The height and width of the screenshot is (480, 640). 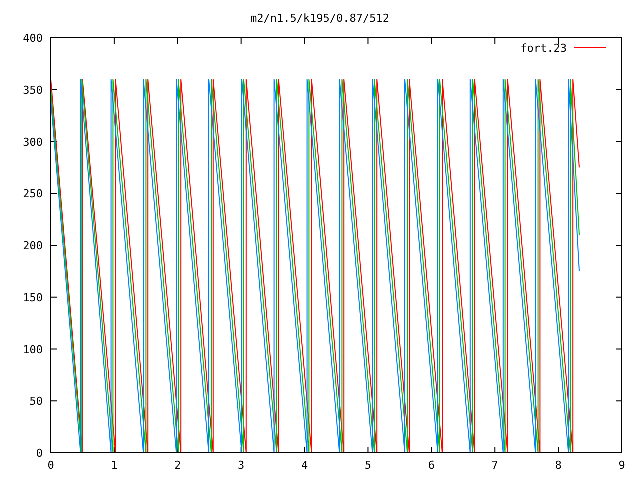 I want to click on legend-label: fort.23, so click(x=543, y=48).